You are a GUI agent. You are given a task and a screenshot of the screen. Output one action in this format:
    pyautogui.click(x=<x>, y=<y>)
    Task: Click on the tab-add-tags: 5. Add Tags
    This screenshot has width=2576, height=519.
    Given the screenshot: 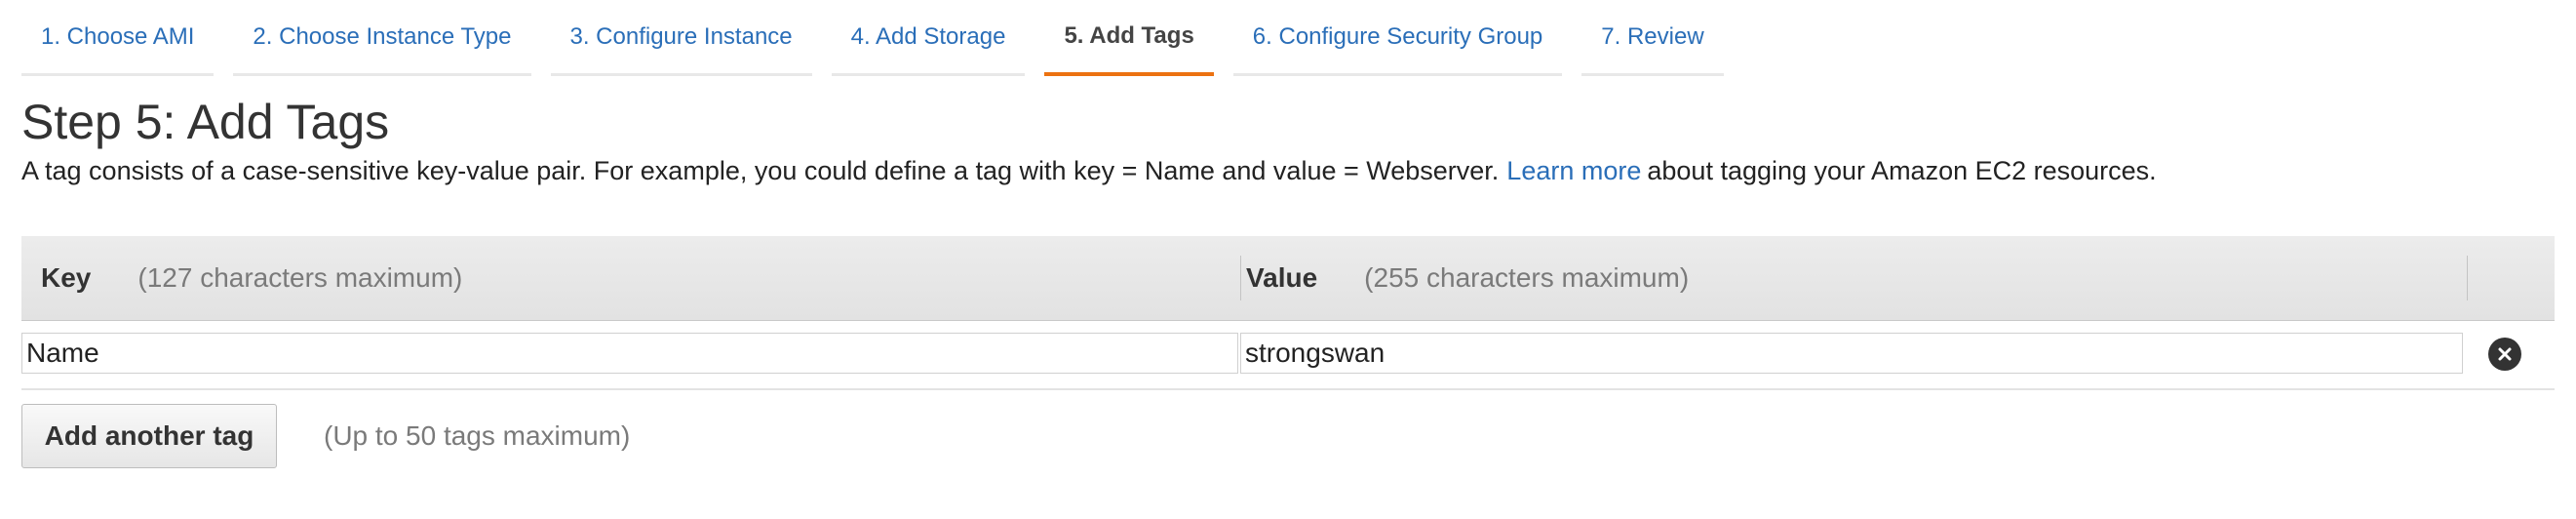 What is the action you would take?
    pyautogui.click(x=1129, y=38)
    